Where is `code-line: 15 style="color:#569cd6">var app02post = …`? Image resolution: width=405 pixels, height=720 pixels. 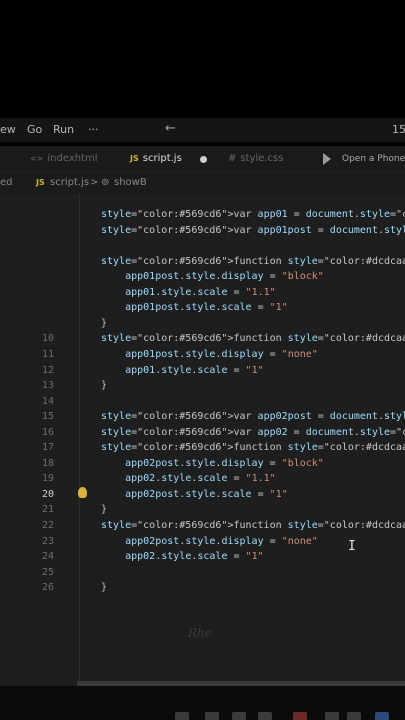
code-line: 15 style="color:#569cd6">var app02post = … is located at coordinates (202, 416).